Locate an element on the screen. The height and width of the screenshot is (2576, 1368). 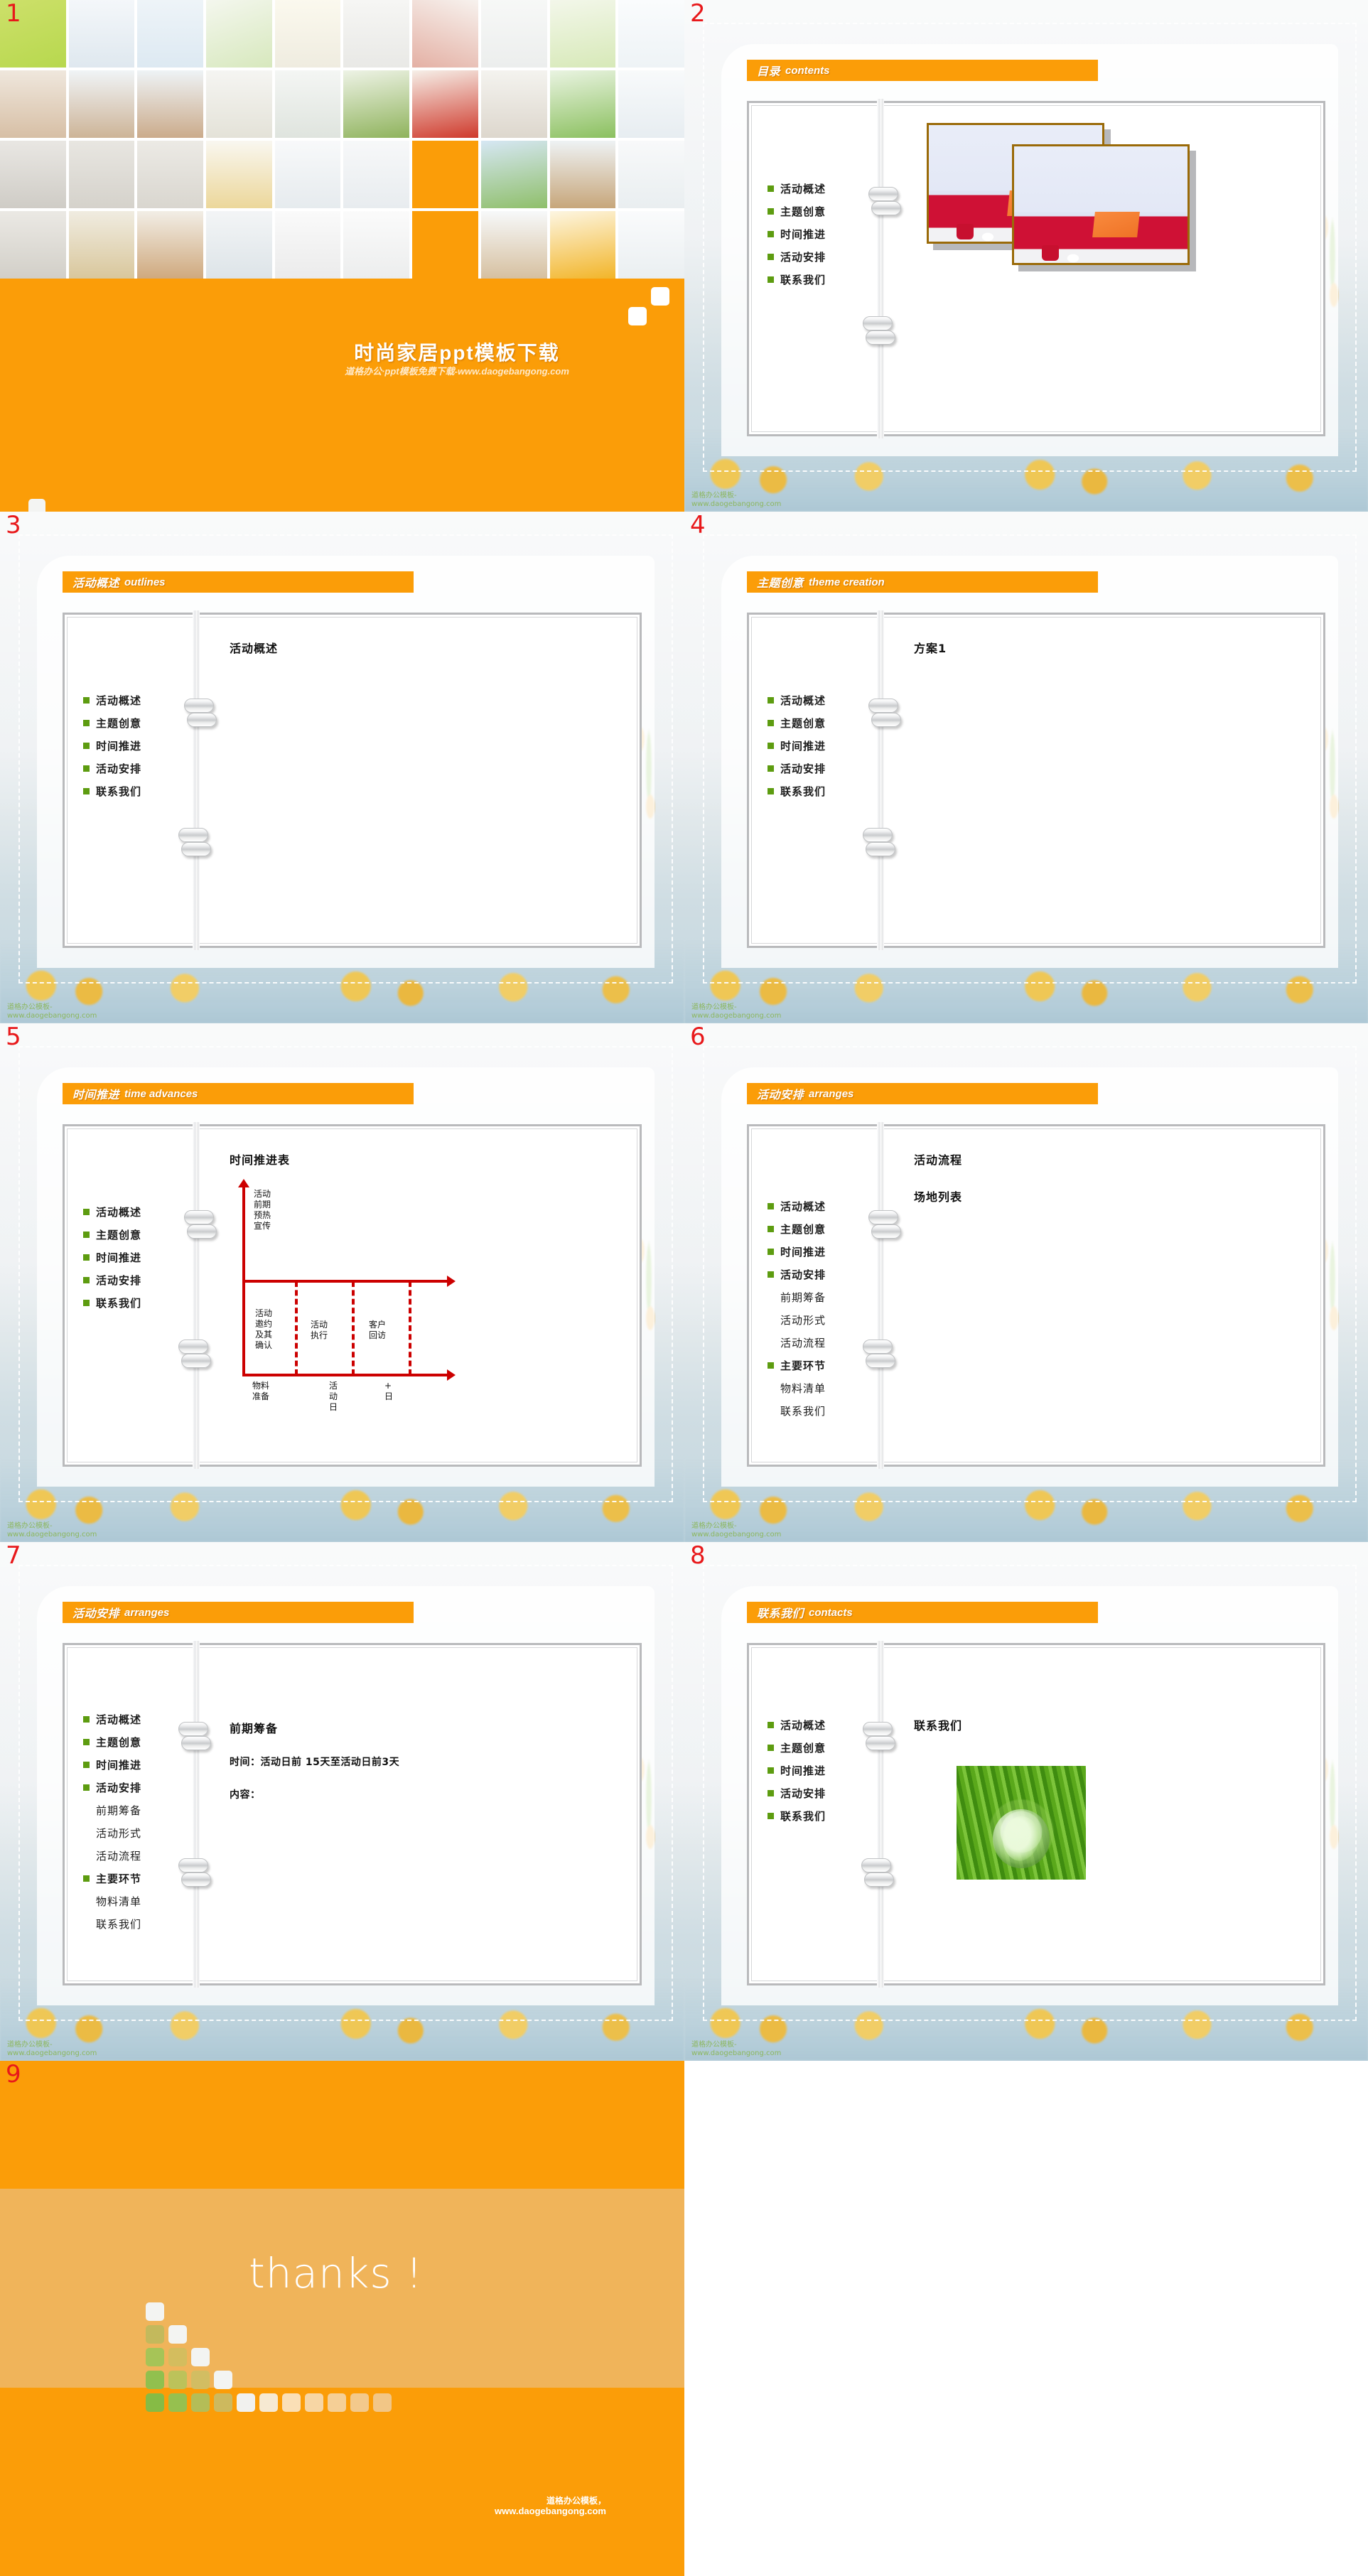
thanks-footer-line2: www.daogebangong.com is located at coordinates (550, 2511).